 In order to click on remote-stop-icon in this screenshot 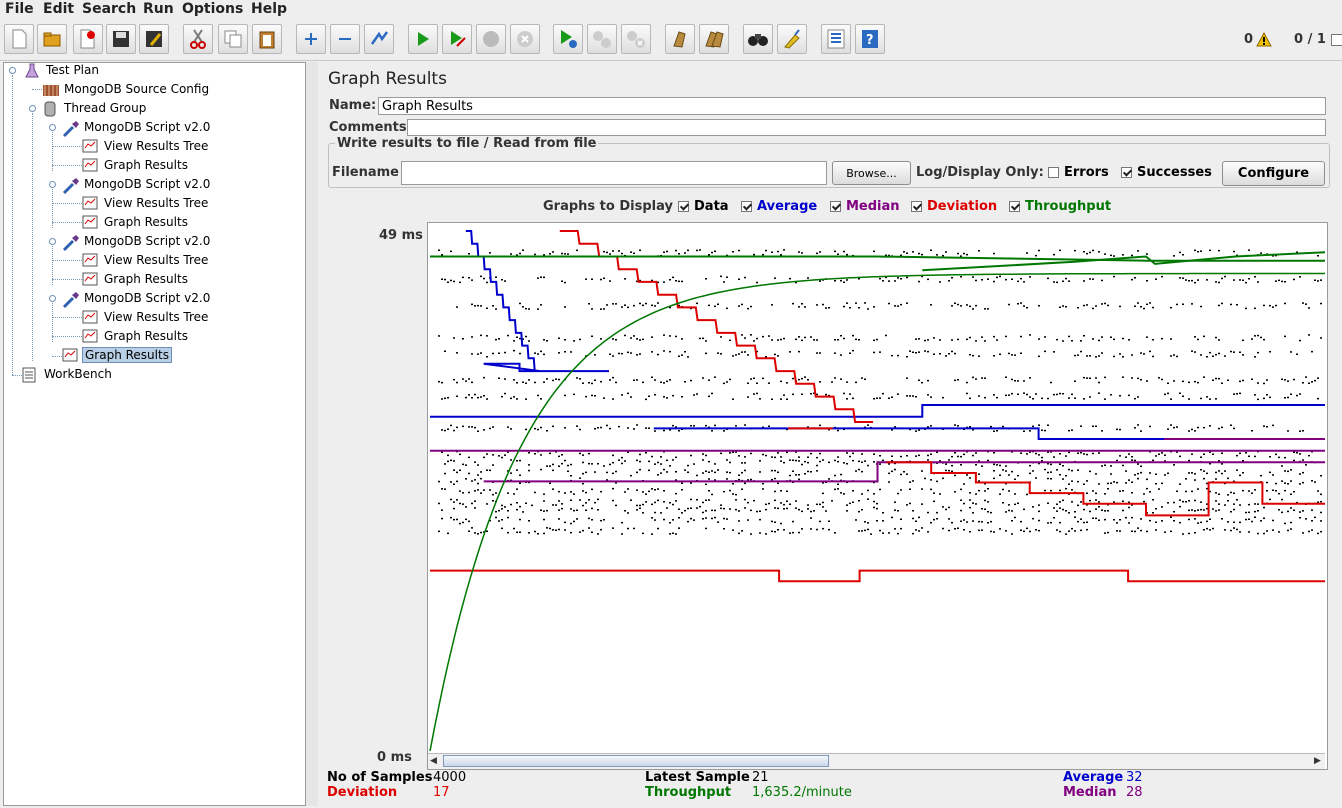, I will do `click(602, 39)`.